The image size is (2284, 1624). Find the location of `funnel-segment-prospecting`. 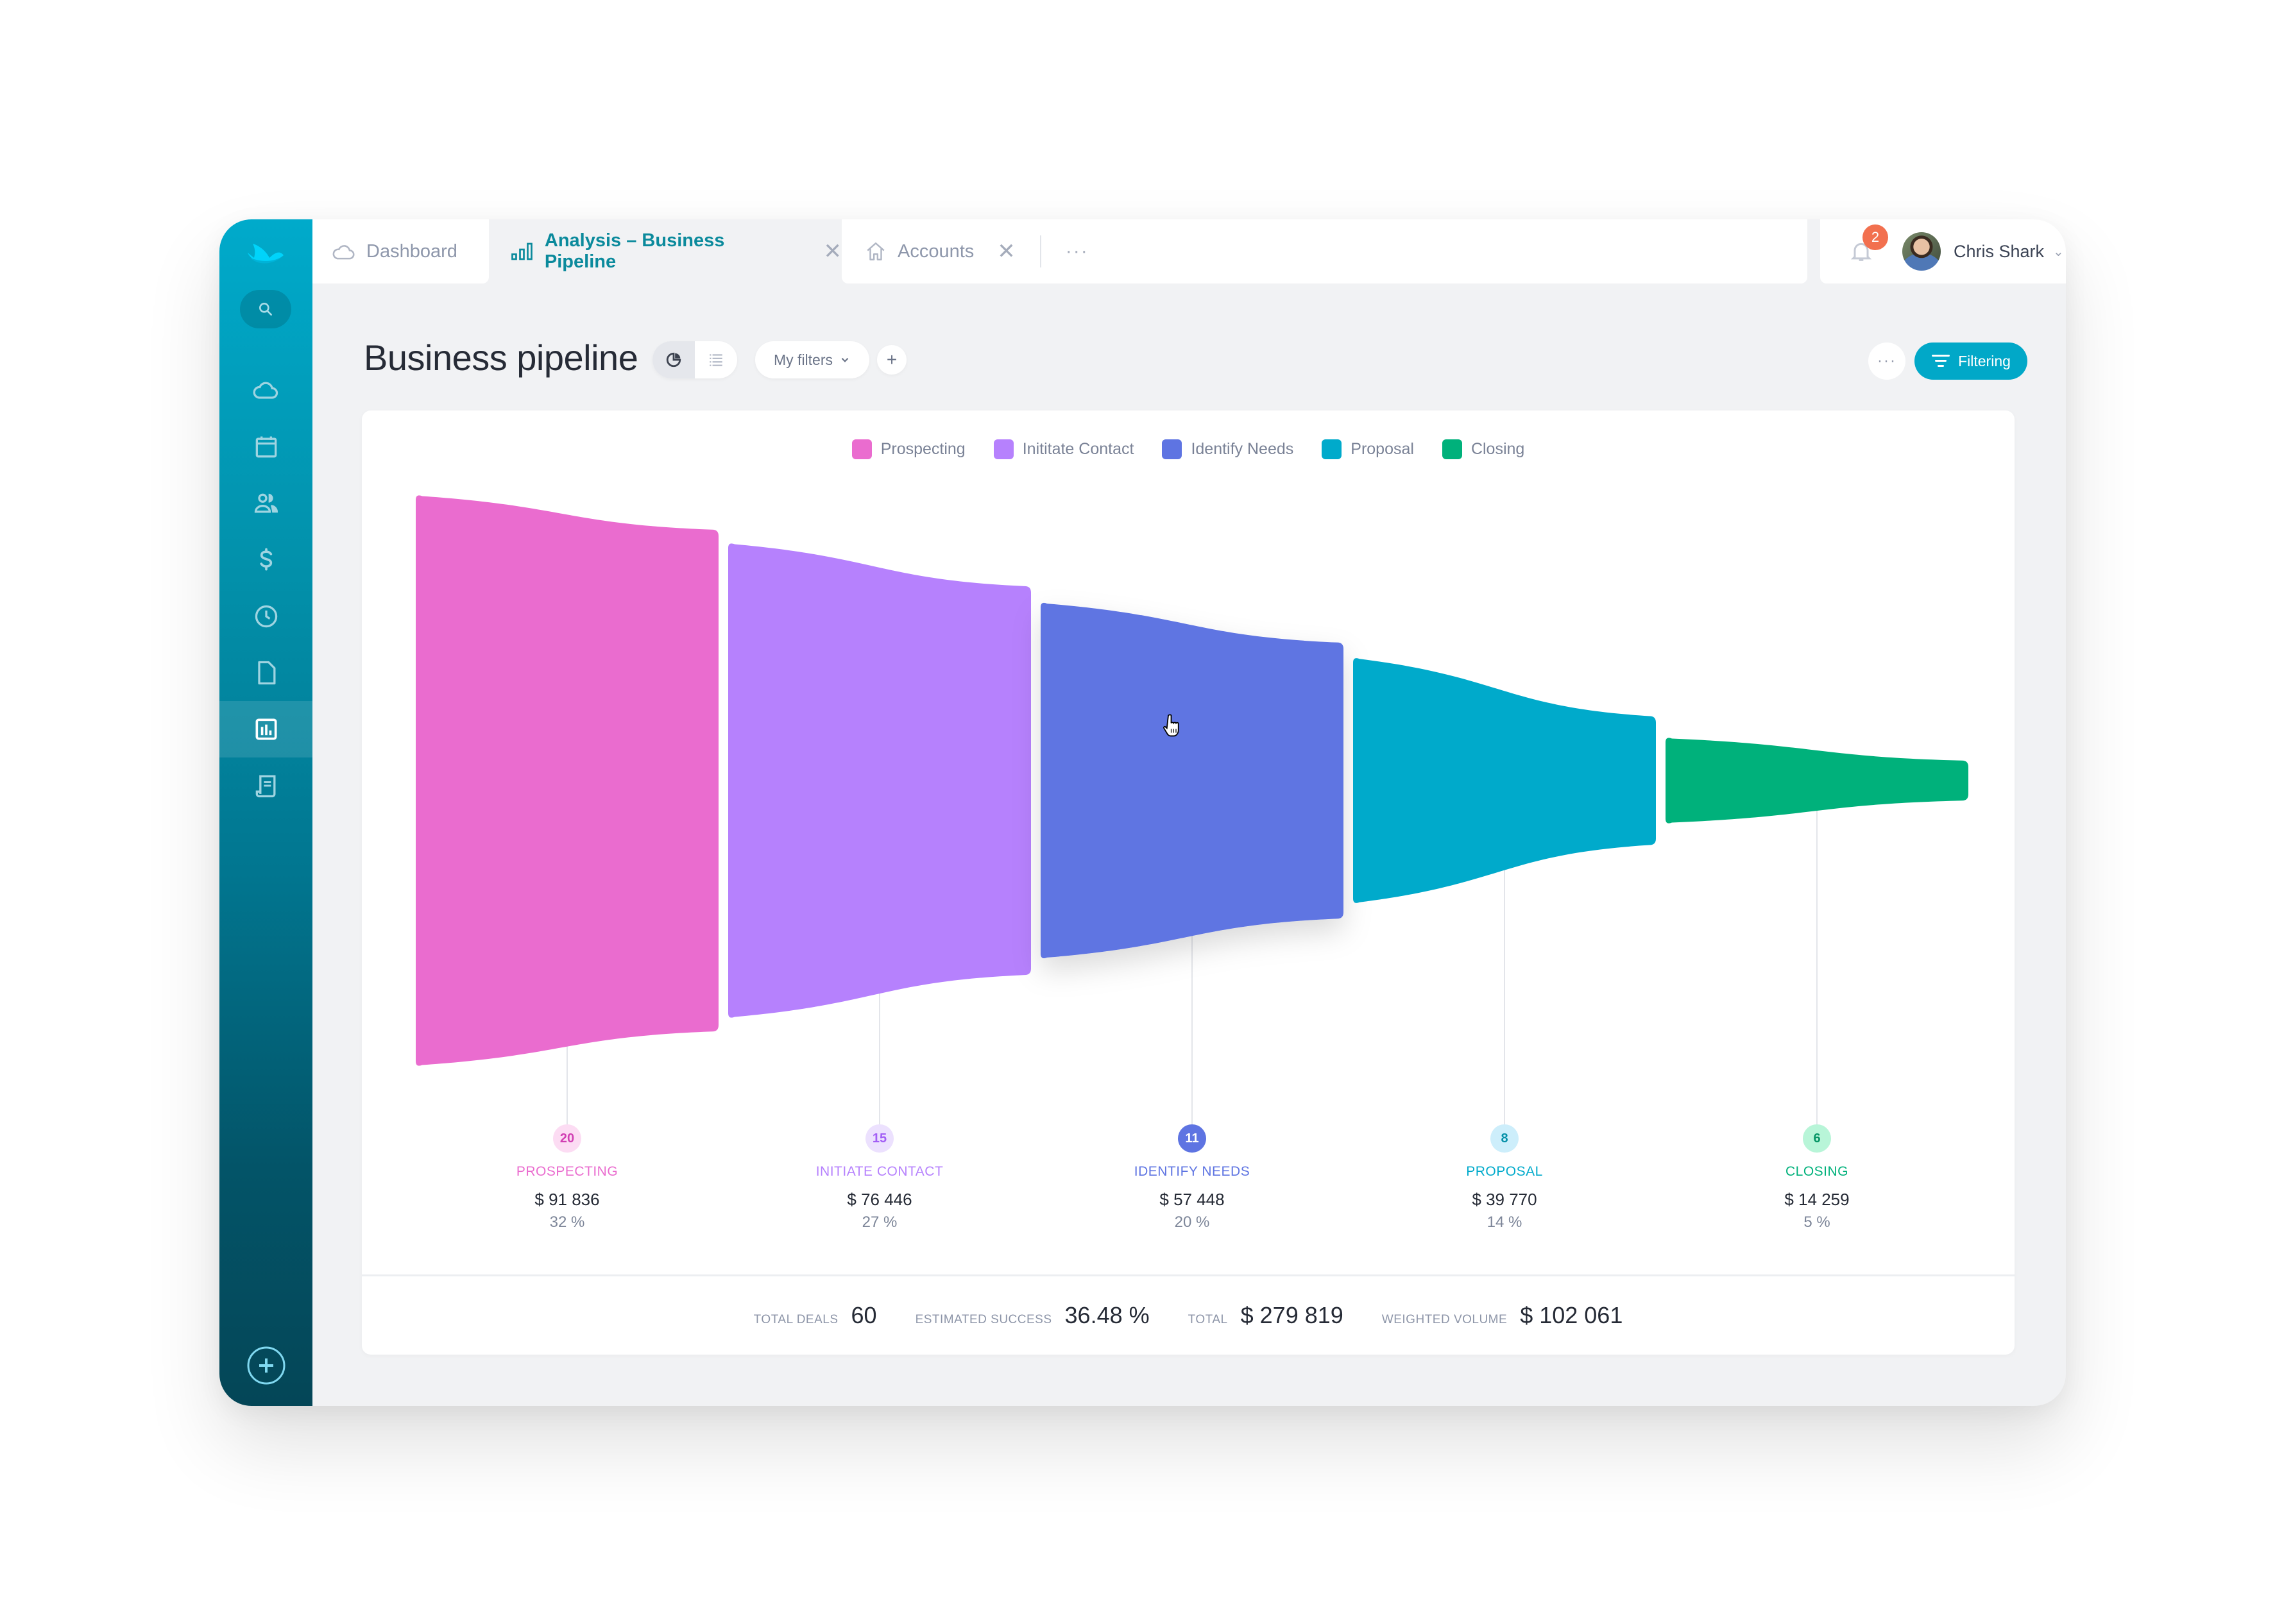

funnel-segment-prospecting is located at coordinates (567, 780).